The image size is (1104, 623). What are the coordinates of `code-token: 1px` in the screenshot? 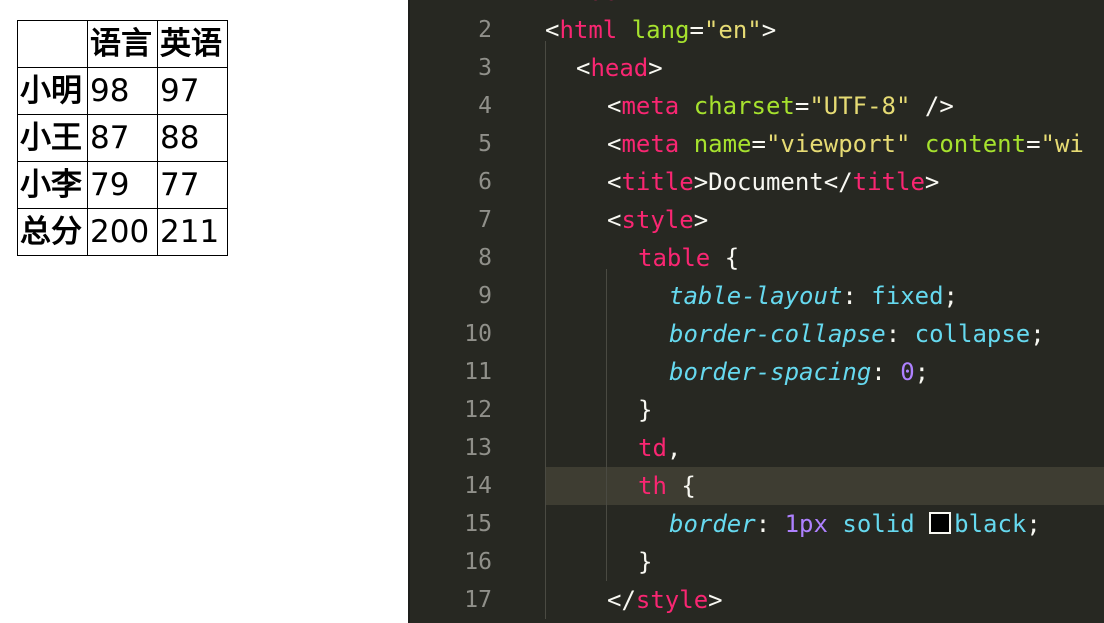 It's located at (806, 524).